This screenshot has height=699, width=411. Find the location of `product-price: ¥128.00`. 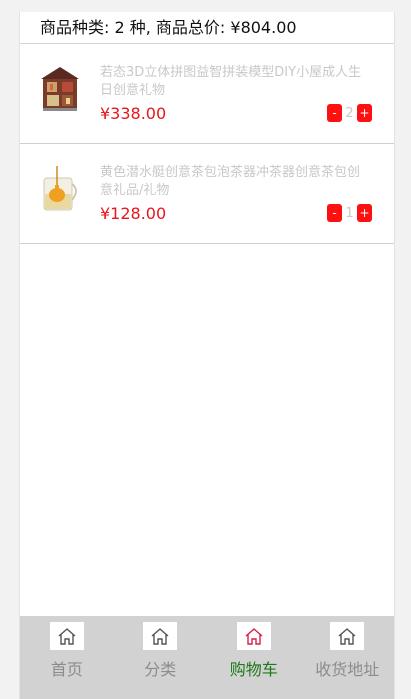

product-price: ¥128.00 is located at coordinates (133, 213).